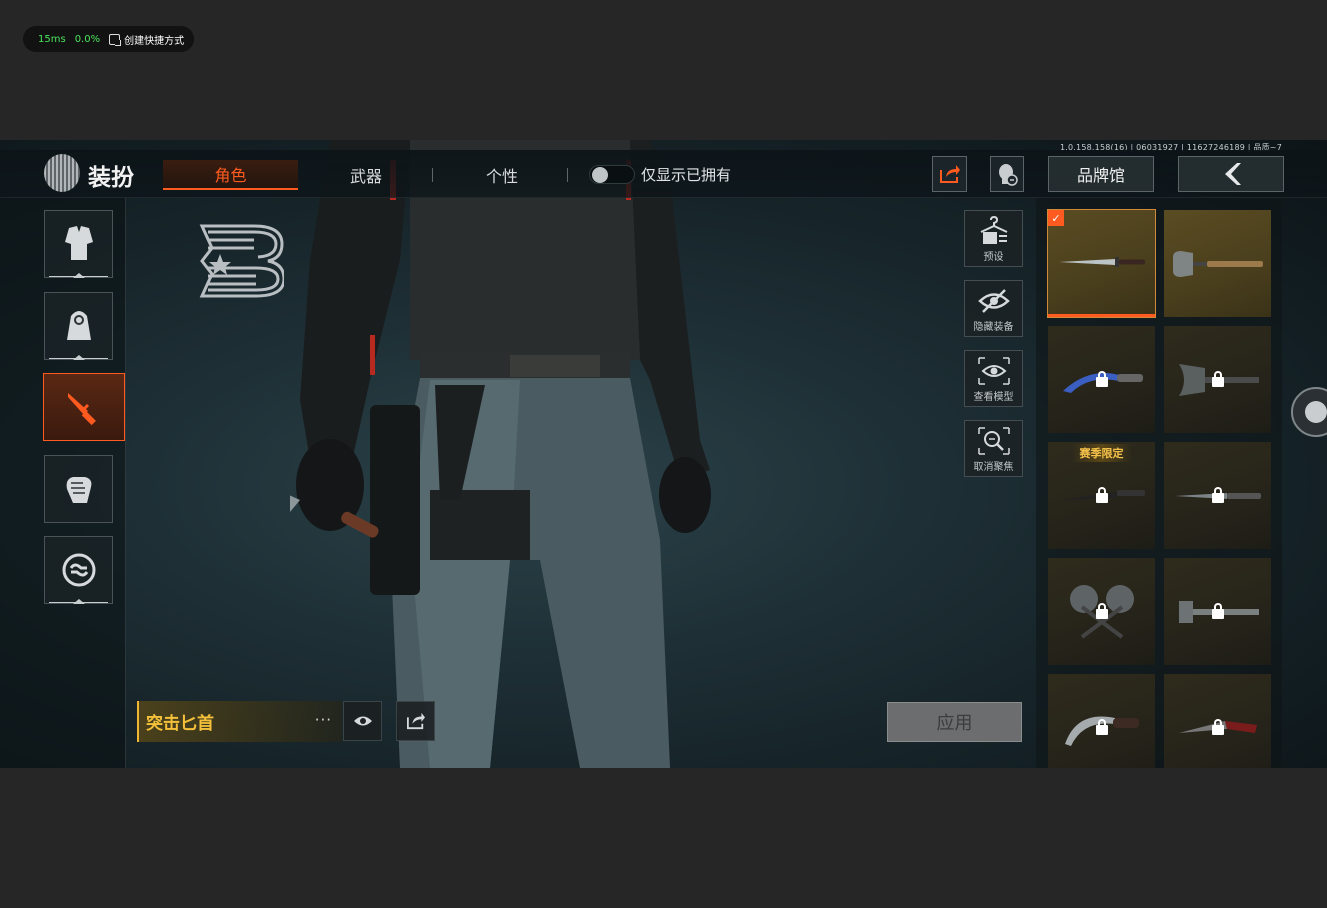 The height and width of the screenshot is (908, 1327). Describe the element at coordinates (1101, 174) in the screenshot. I see `brand-hall-button: 品牌馆` at that location.